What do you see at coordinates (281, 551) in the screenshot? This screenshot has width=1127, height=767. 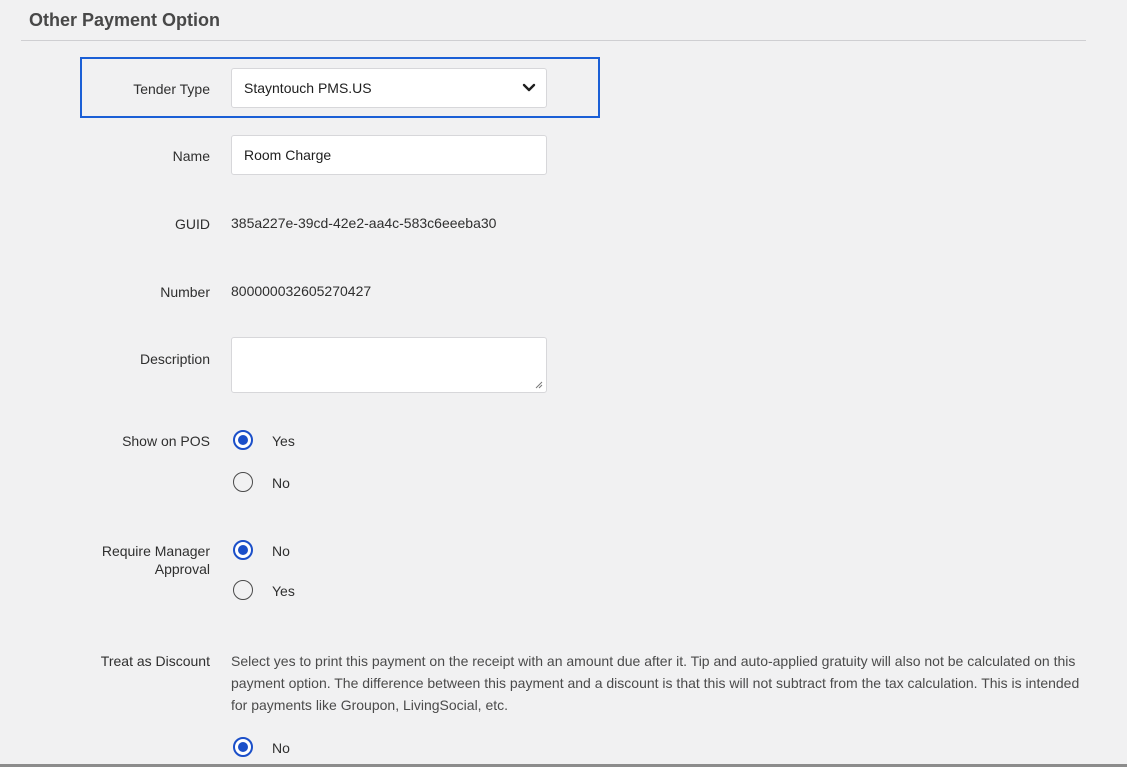 I see `require-manager-approval-no-label: No` at bounding box center [281, 551].